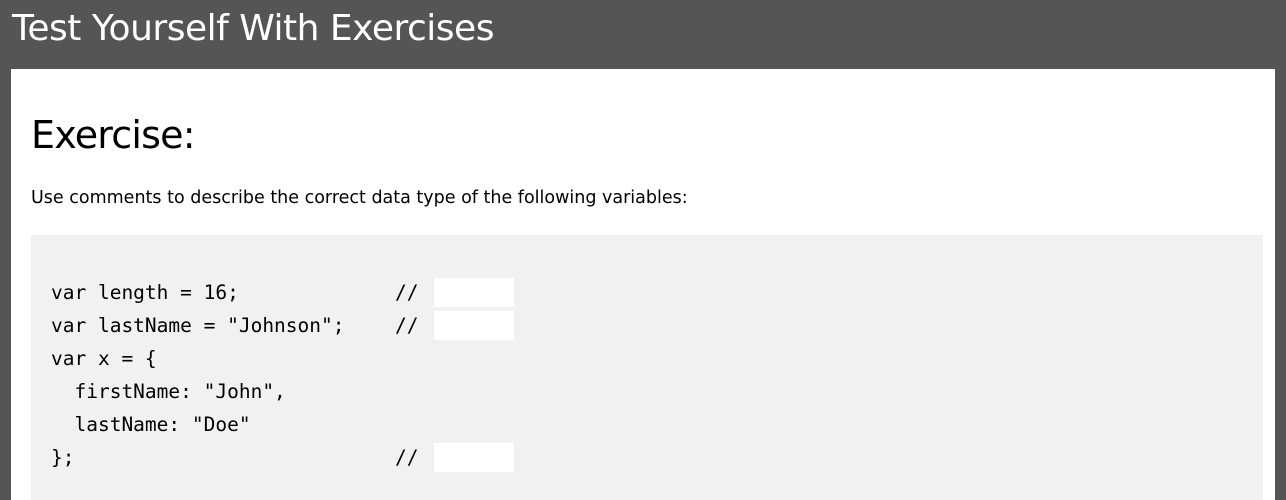  What do you see at coordinates (113, 135) in the screenshot?
I see `exercise-title: Exercise:` at bounding box center [113, 135].